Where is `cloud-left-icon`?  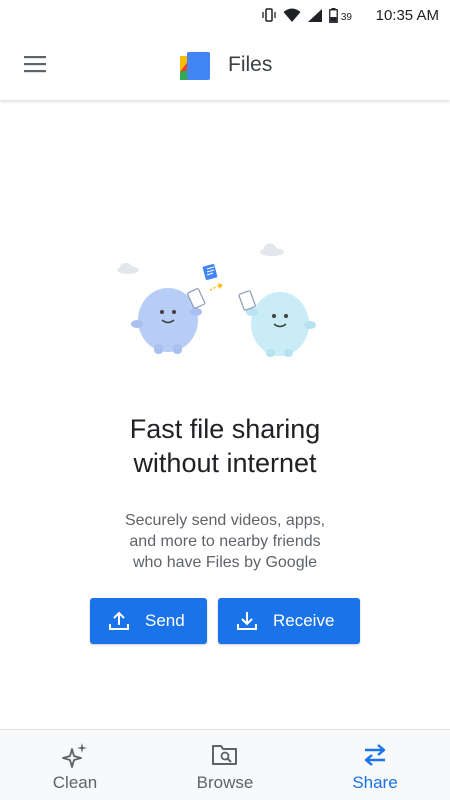
cloud-left-icon is located at coordinates (128, 268).